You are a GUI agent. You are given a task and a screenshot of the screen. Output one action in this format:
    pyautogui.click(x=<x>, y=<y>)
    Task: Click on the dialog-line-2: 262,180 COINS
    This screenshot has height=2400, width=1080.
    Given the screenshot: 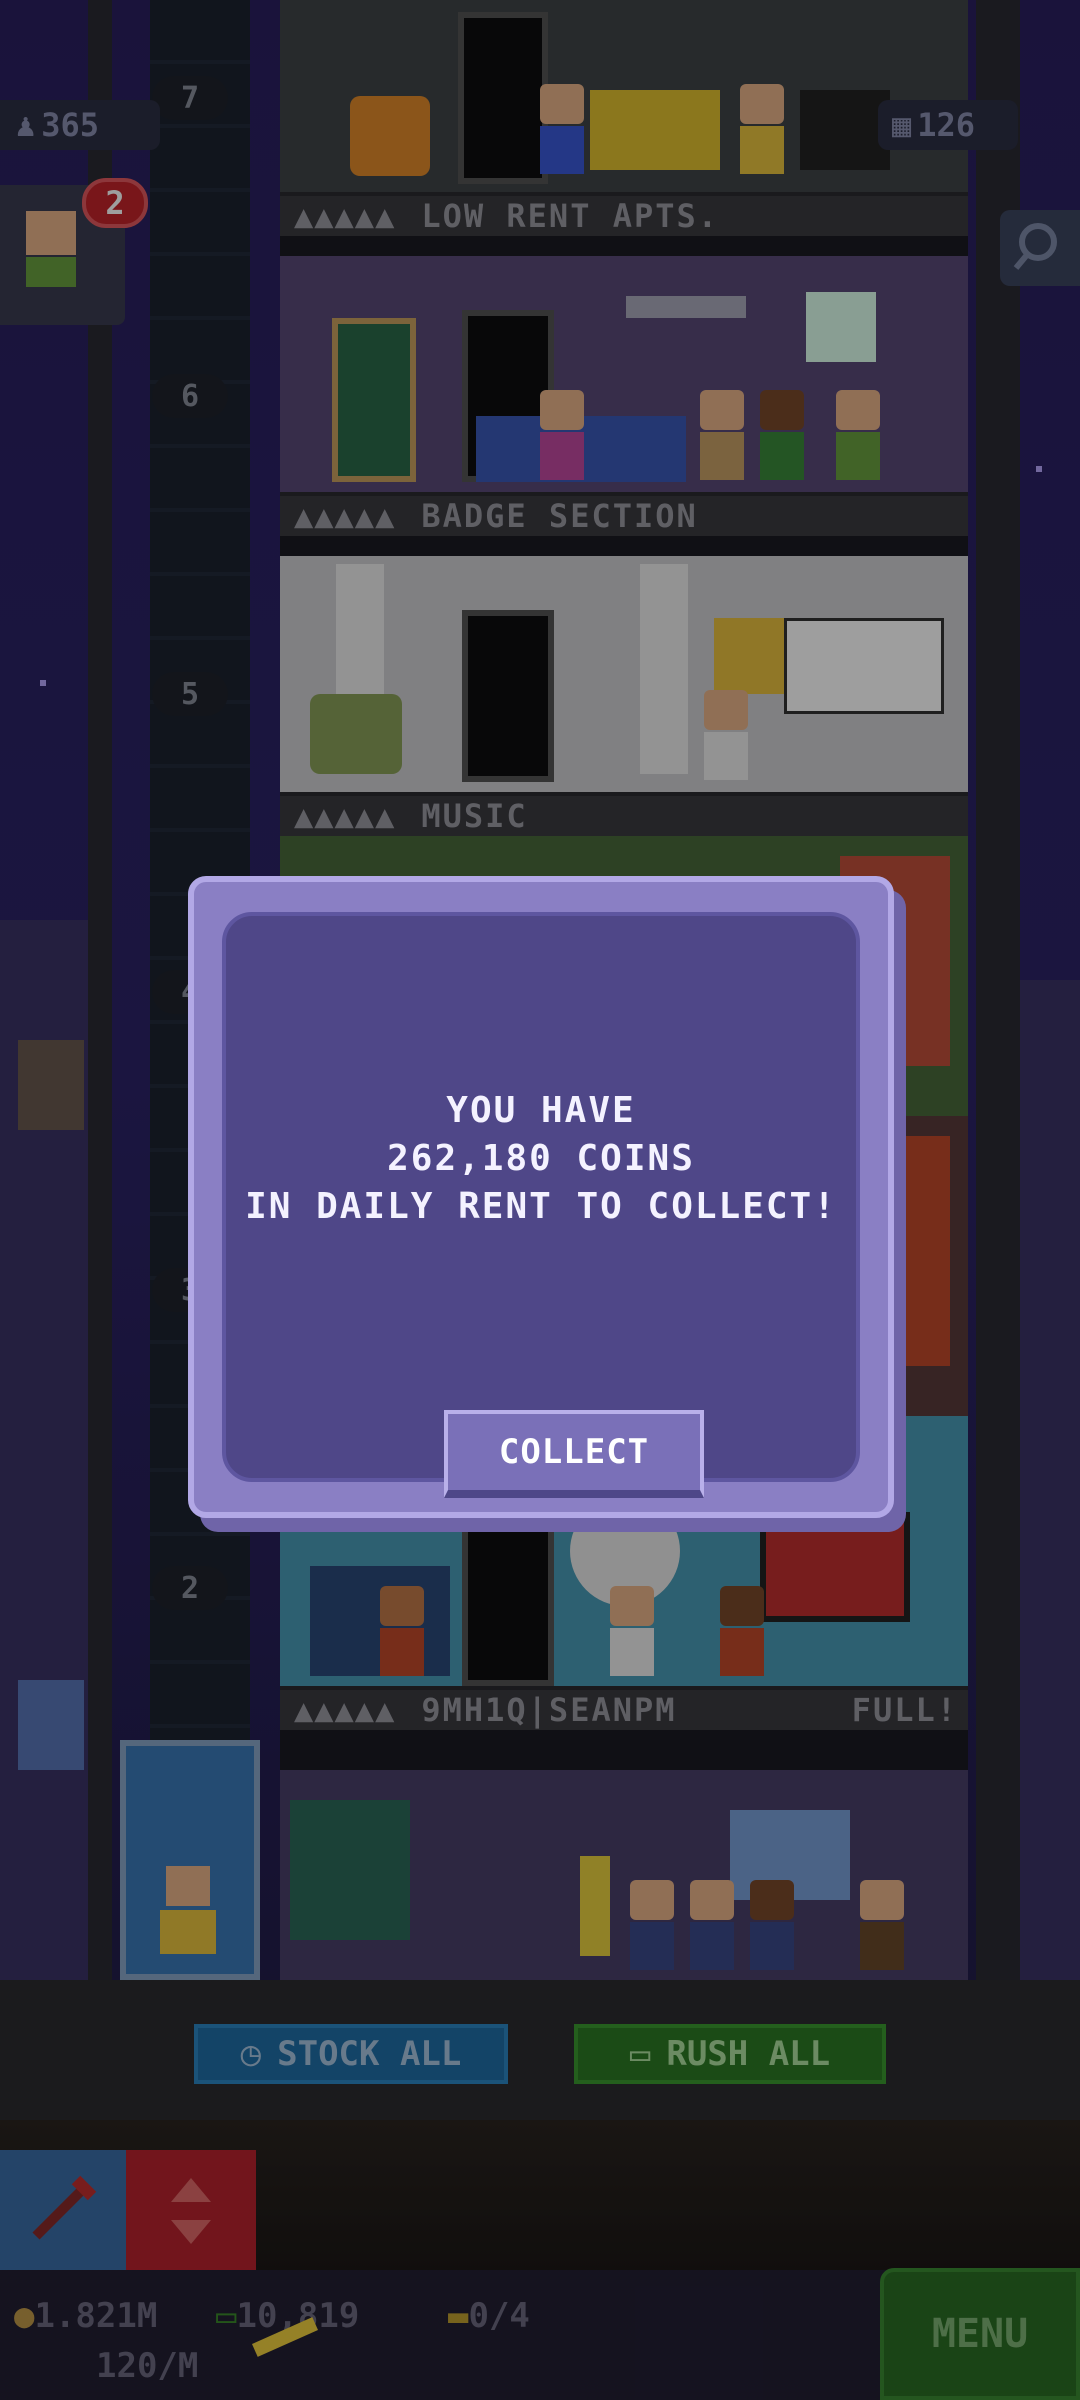 What is the action you would take?
    pyautogui.click(x=541, y=1158)
    